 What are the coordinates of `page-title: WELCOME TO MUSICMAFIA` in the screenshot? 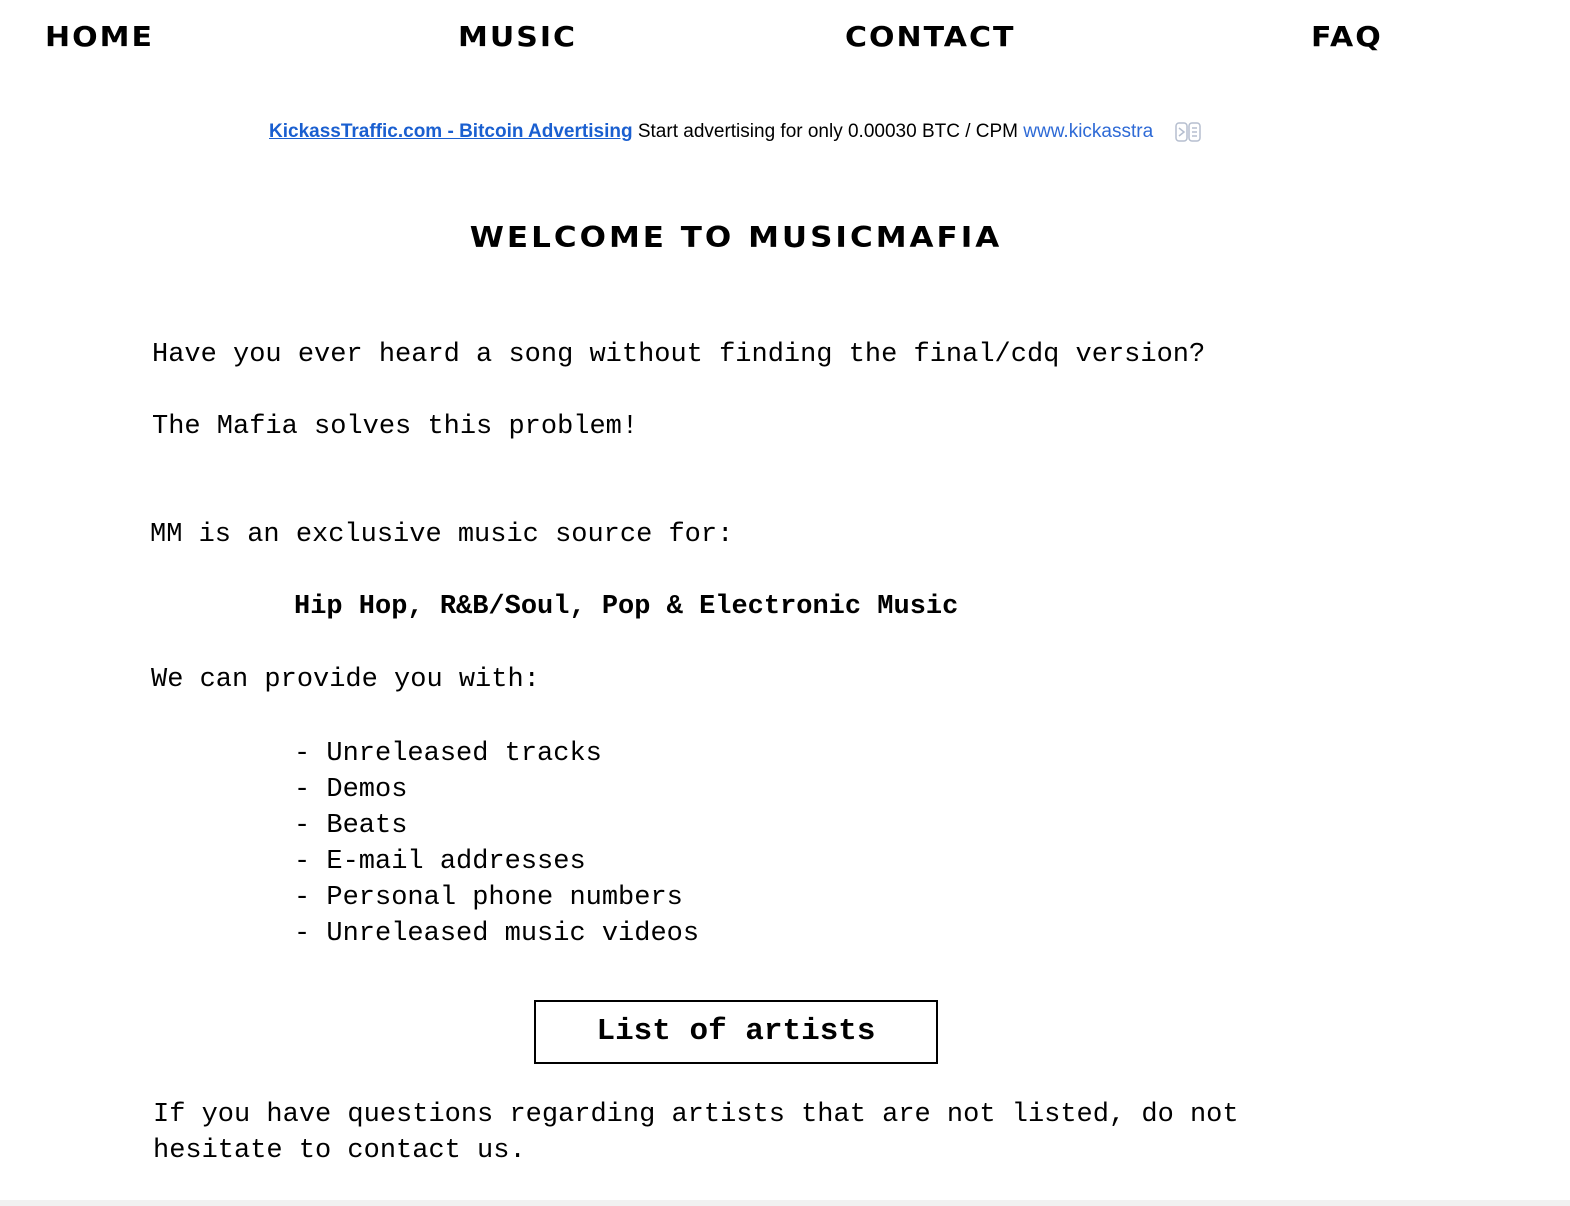 It's located at (736, 238).